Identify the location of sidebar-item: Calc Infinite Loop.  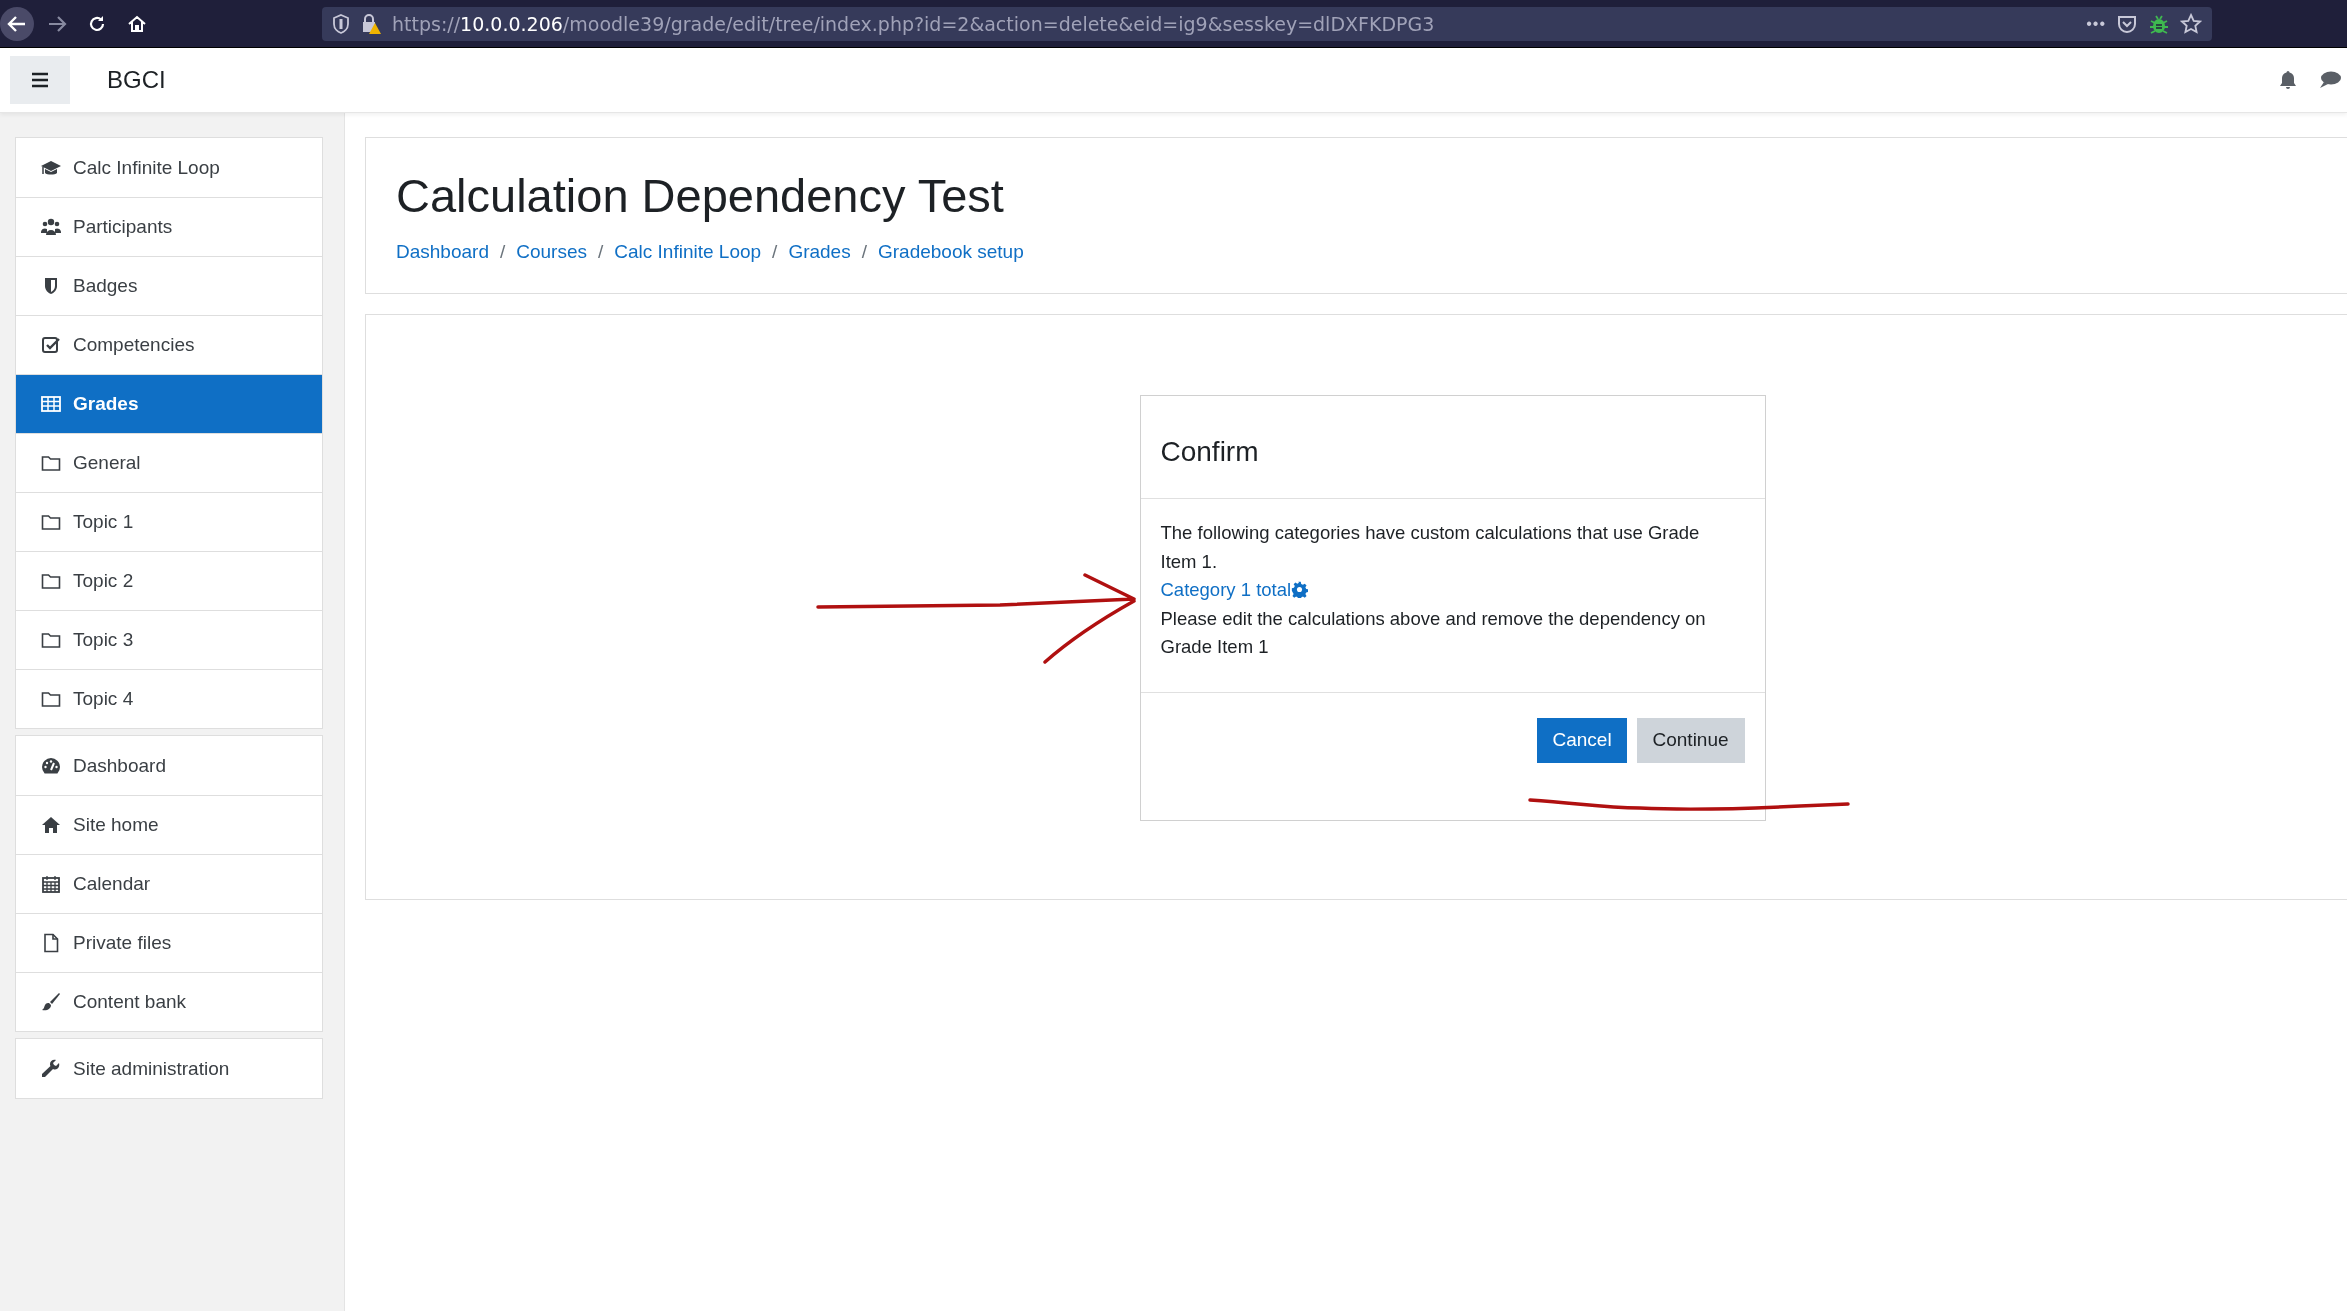
(169, 167).